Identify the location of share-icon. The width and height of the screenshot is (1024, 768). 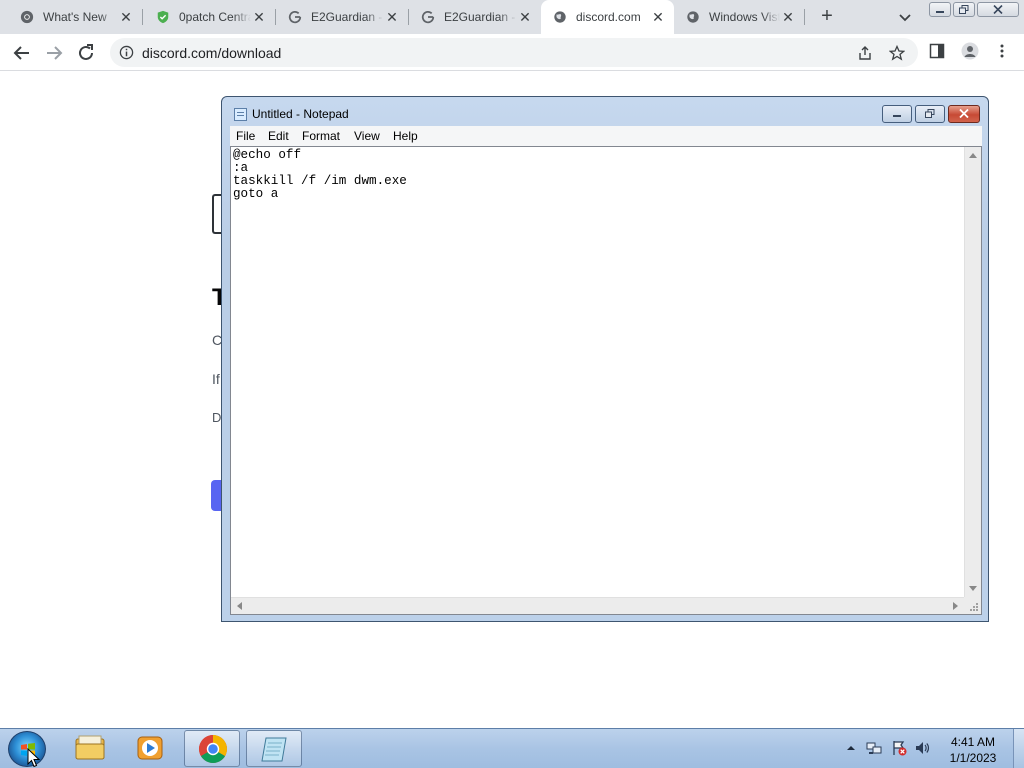
(865, 53).